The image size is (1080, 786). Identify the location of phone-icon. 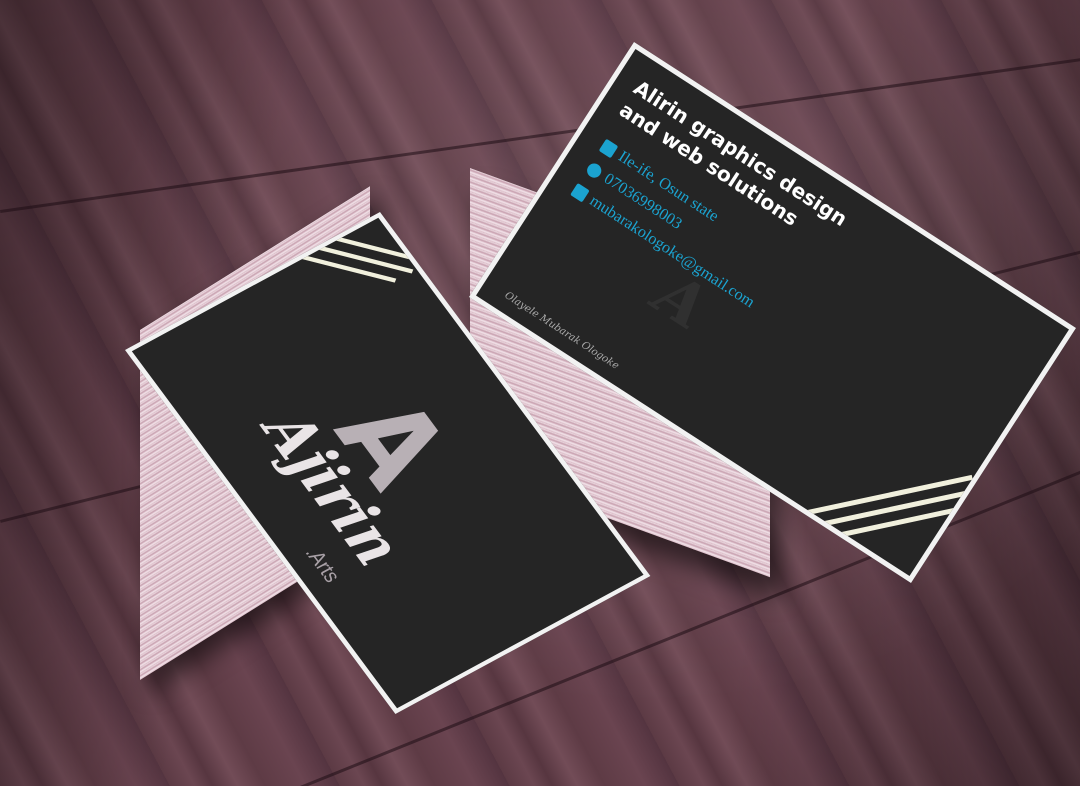
(594, 171).